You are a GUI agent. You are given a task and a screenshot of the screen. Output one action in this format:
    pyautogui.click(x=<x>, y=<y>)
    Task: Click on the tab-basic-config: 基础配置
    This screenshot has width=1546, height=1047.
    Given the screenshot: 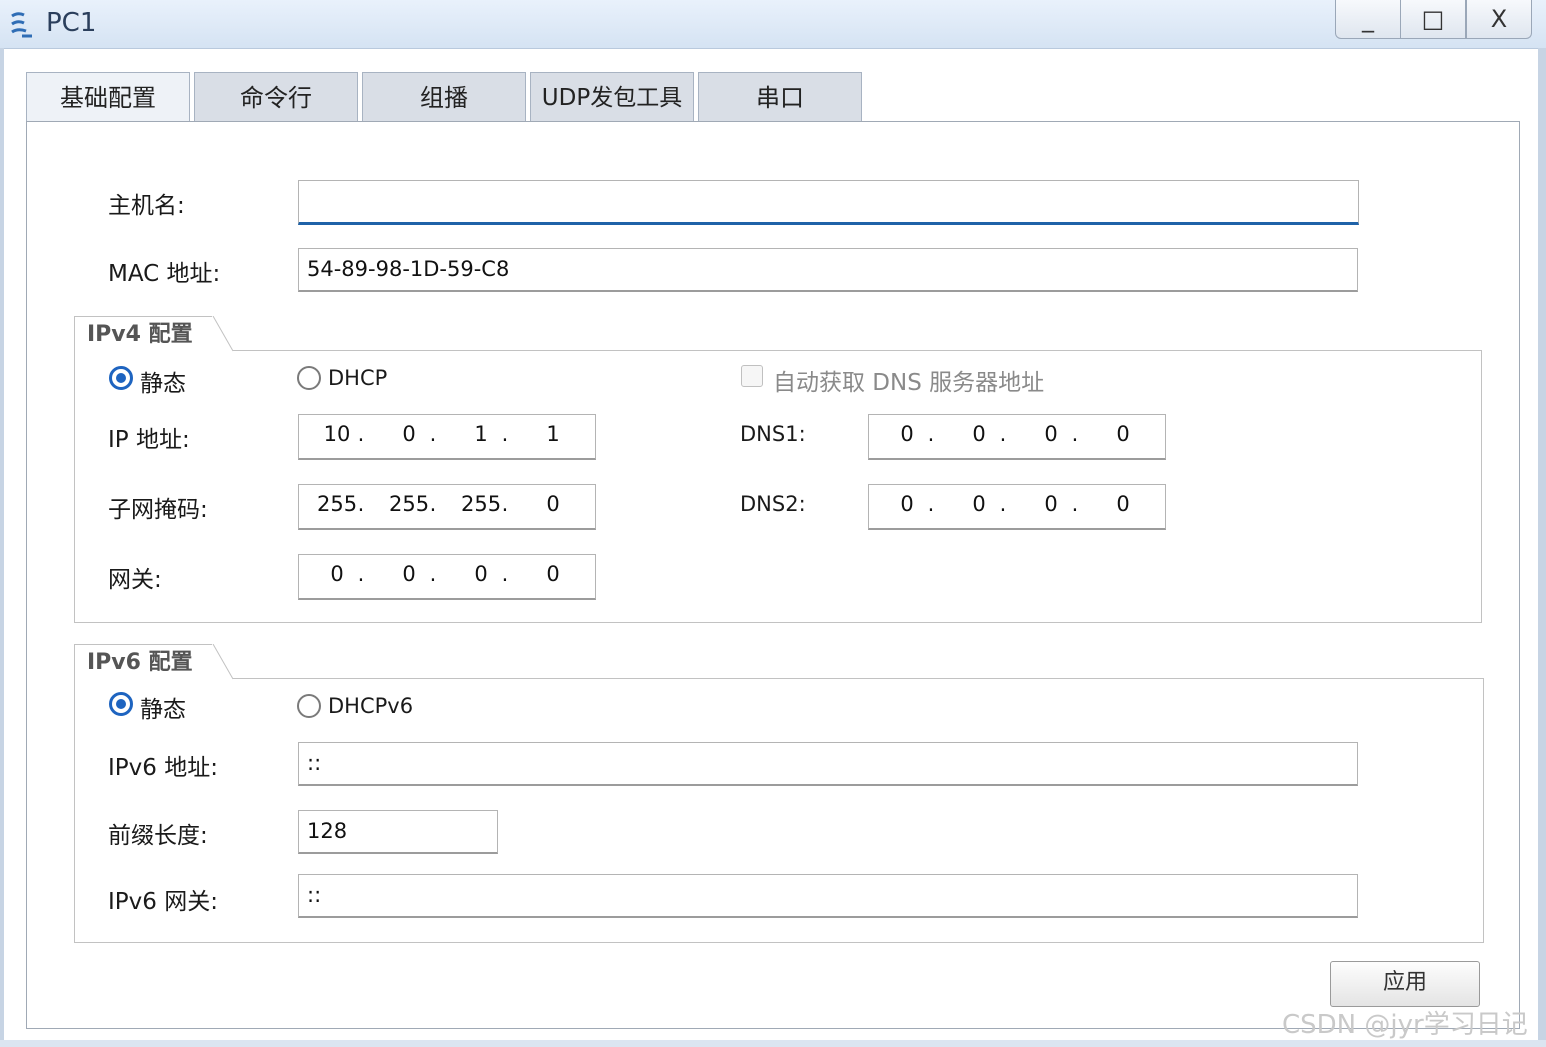 What is the action you would take?
    pyautogui.click(x=108, y=97)
    